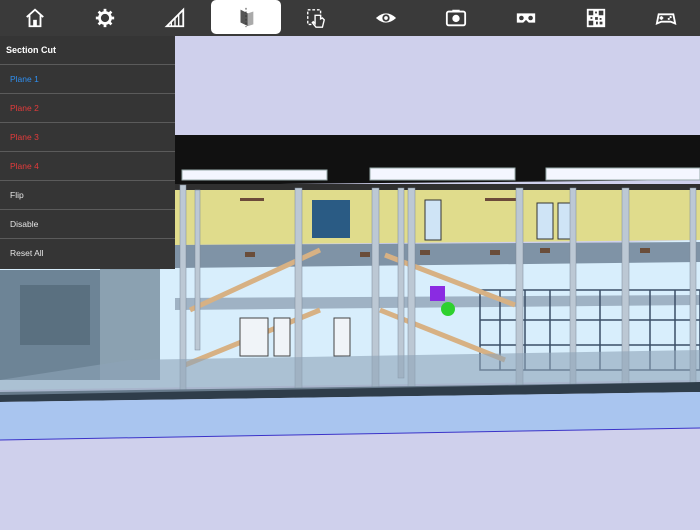 This screenshot has height=530, width=700. I want to click on section-cut-icon, so click(247, 17).